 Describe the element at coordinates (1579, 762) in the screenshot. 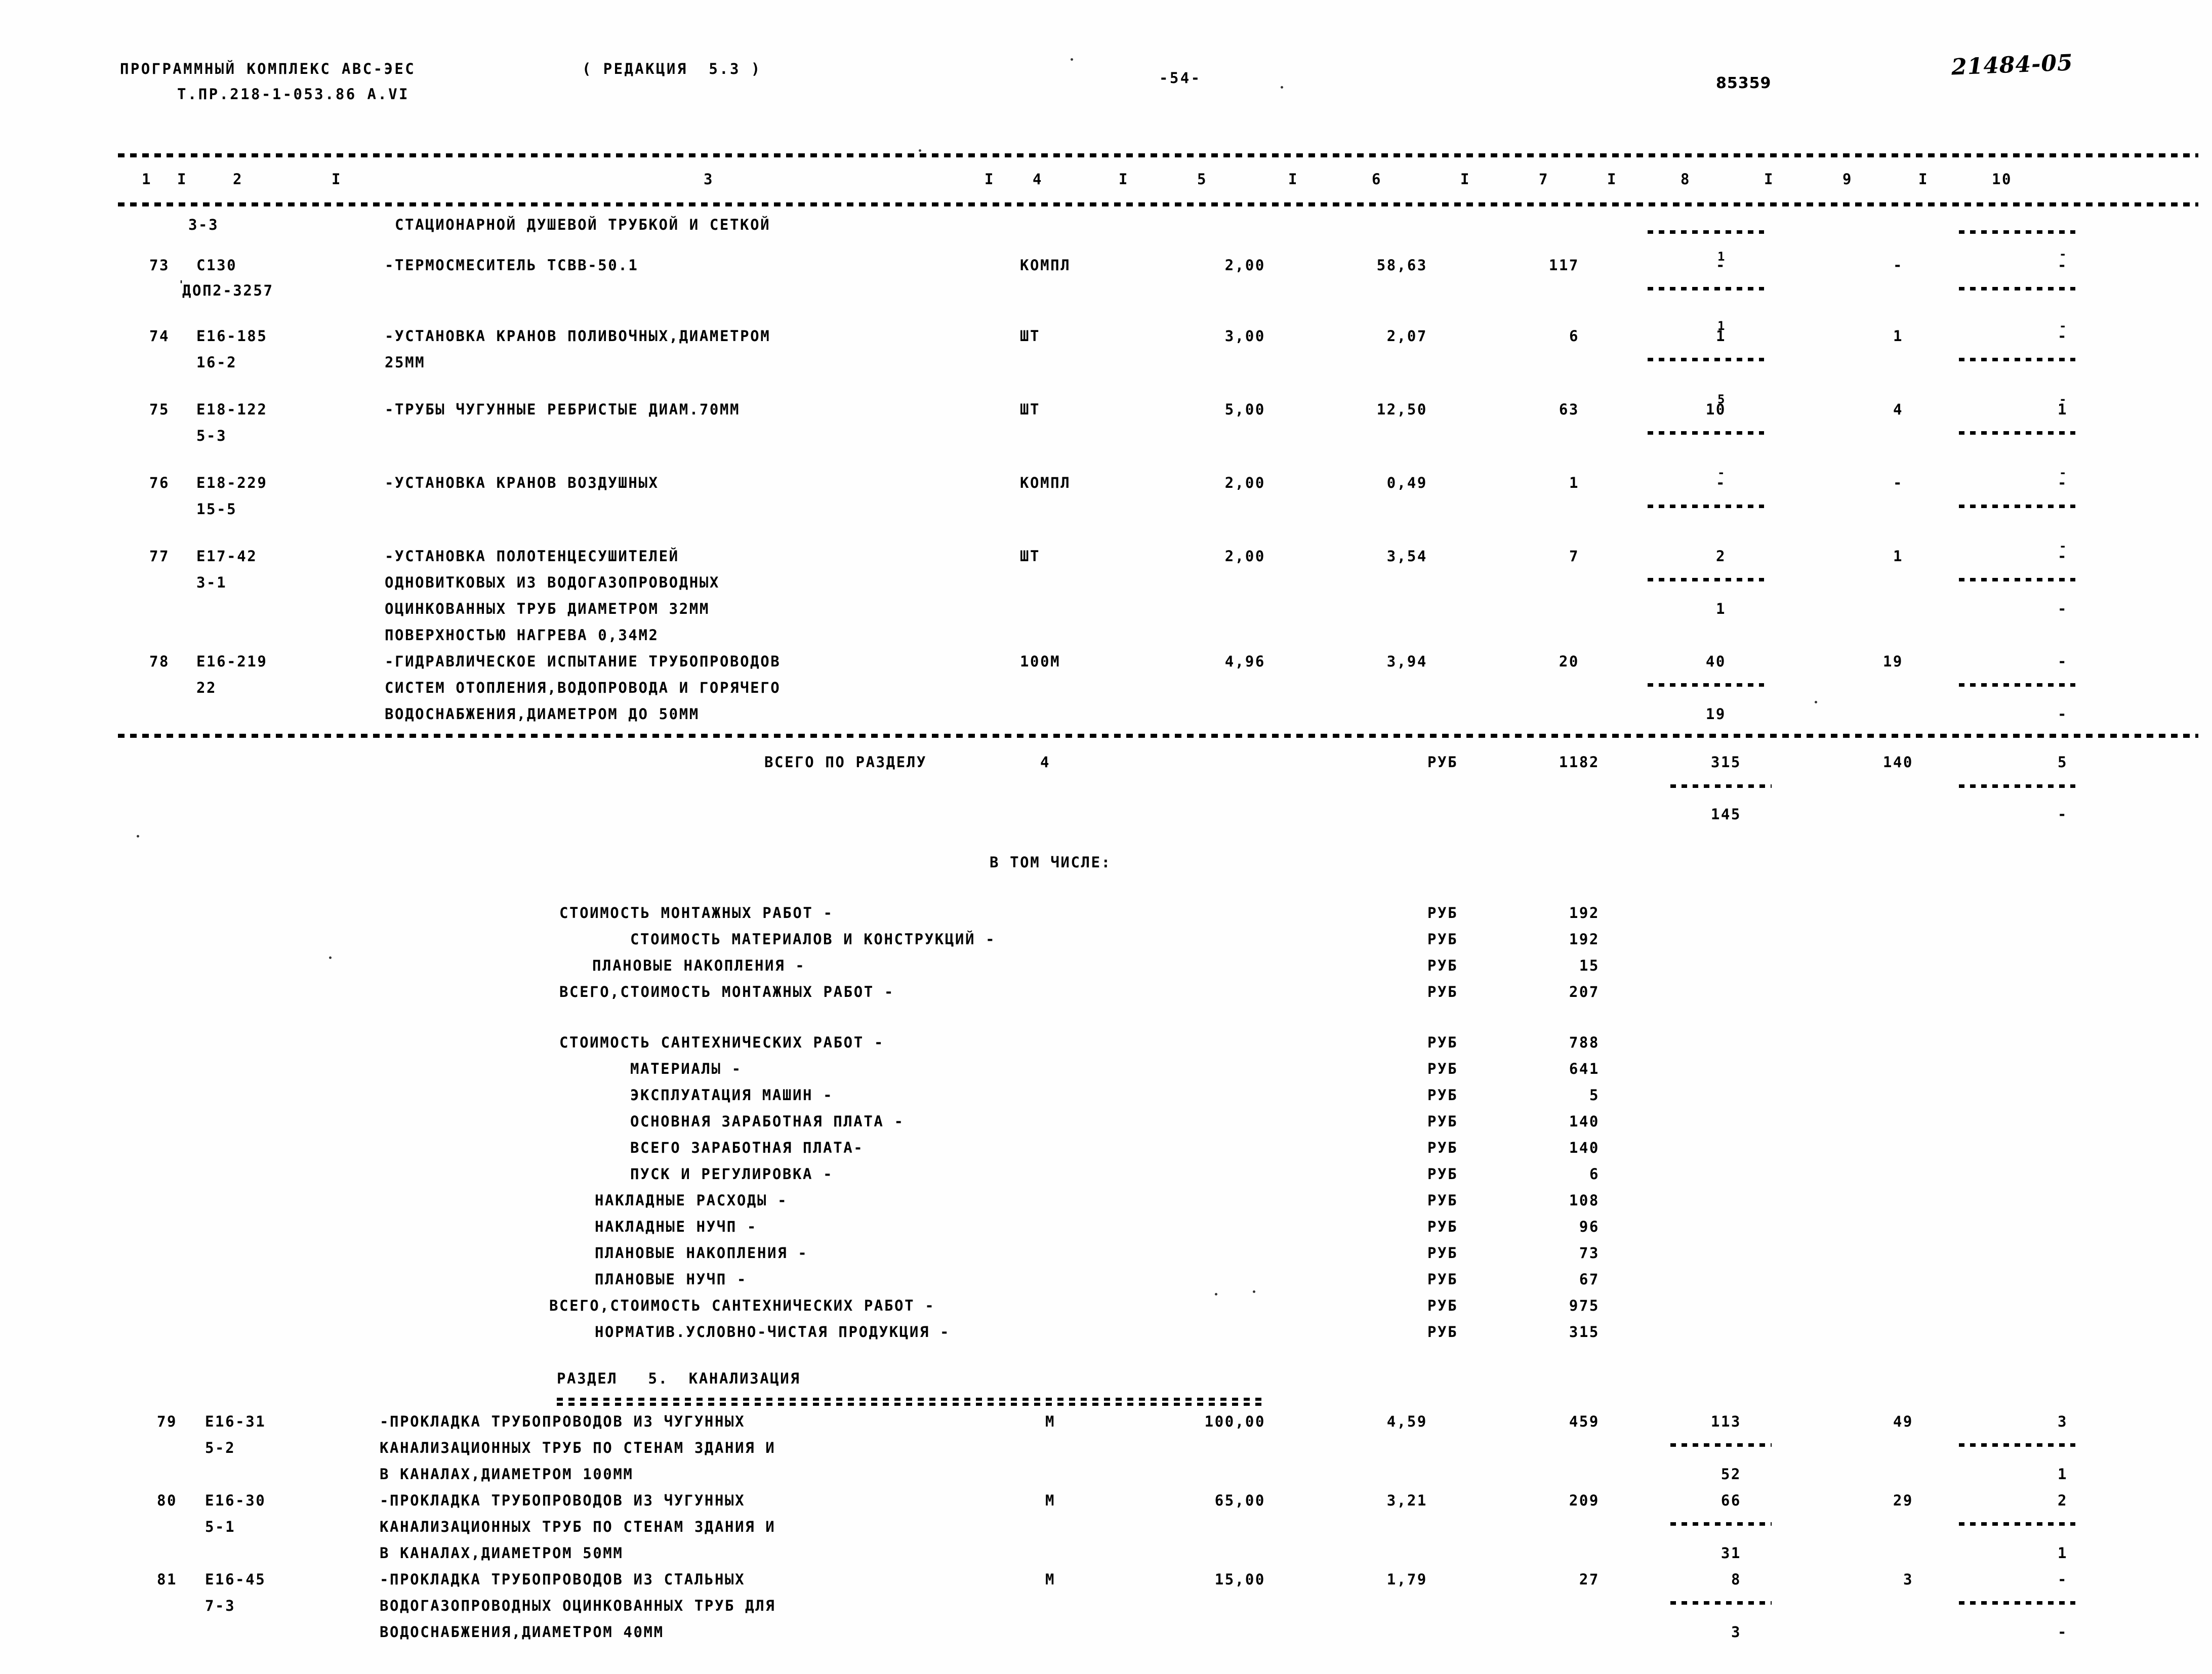

I see `section-total-c7: 1182` at that location.